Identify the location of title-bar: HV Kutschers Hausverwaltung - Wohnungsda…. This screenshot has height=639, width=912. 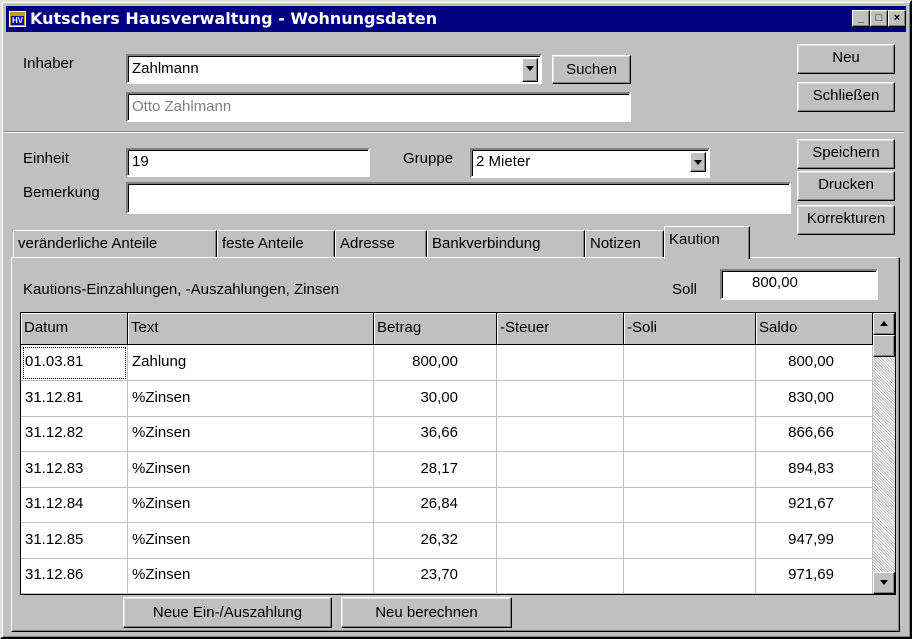
(456, 19).